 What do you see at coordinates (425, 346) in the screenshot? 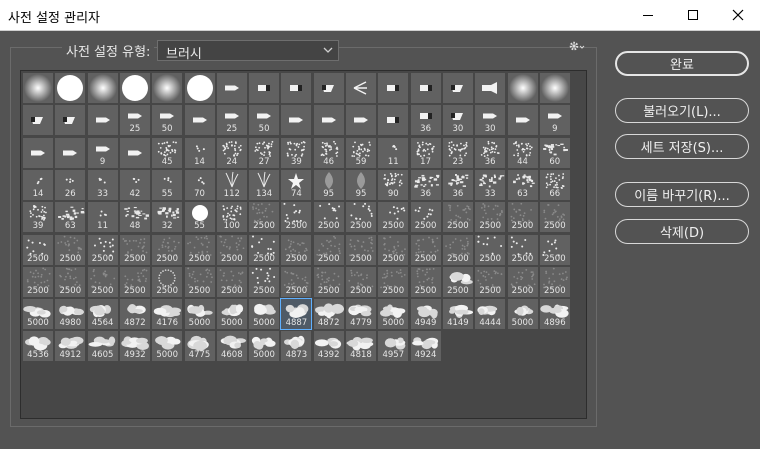
I see `brush-preset-thumbnail: 4924` at bounding box center [425, 346].